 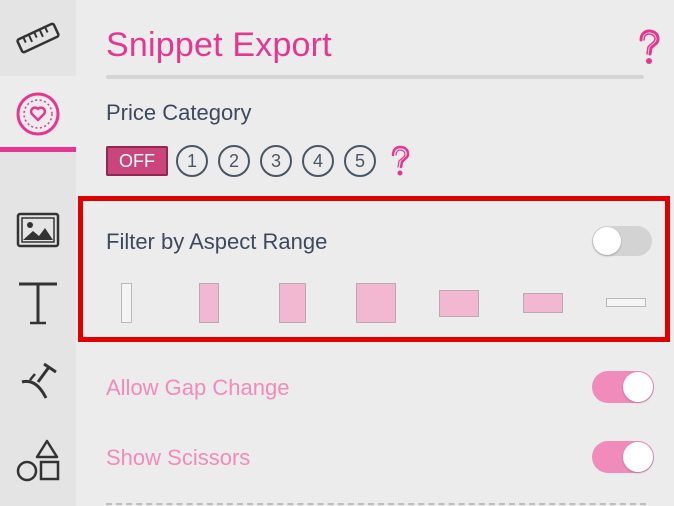 What do you see at coordinates (126, 303) in the screenshot?
I see `aspect-shape-tall-narrow` at bounding box center [126, 303].